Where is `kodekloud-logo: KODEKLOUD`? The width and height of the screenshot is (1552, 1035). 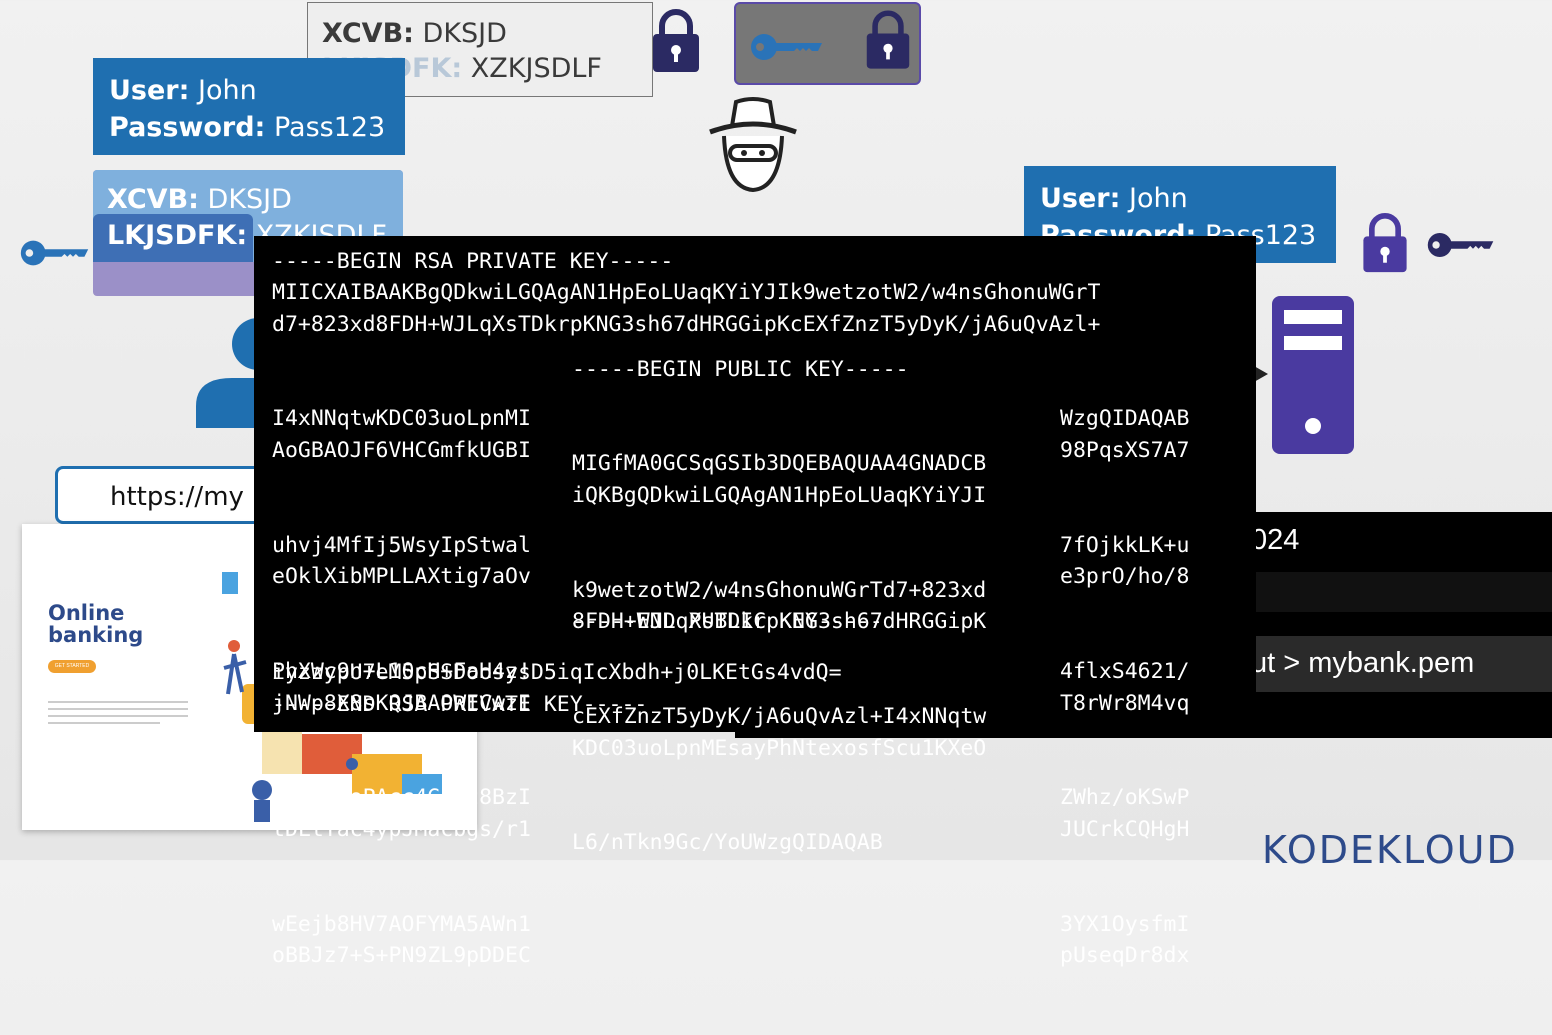
kodekloud-logo: KODEKLOUD is located at coordinates (1390, 850).